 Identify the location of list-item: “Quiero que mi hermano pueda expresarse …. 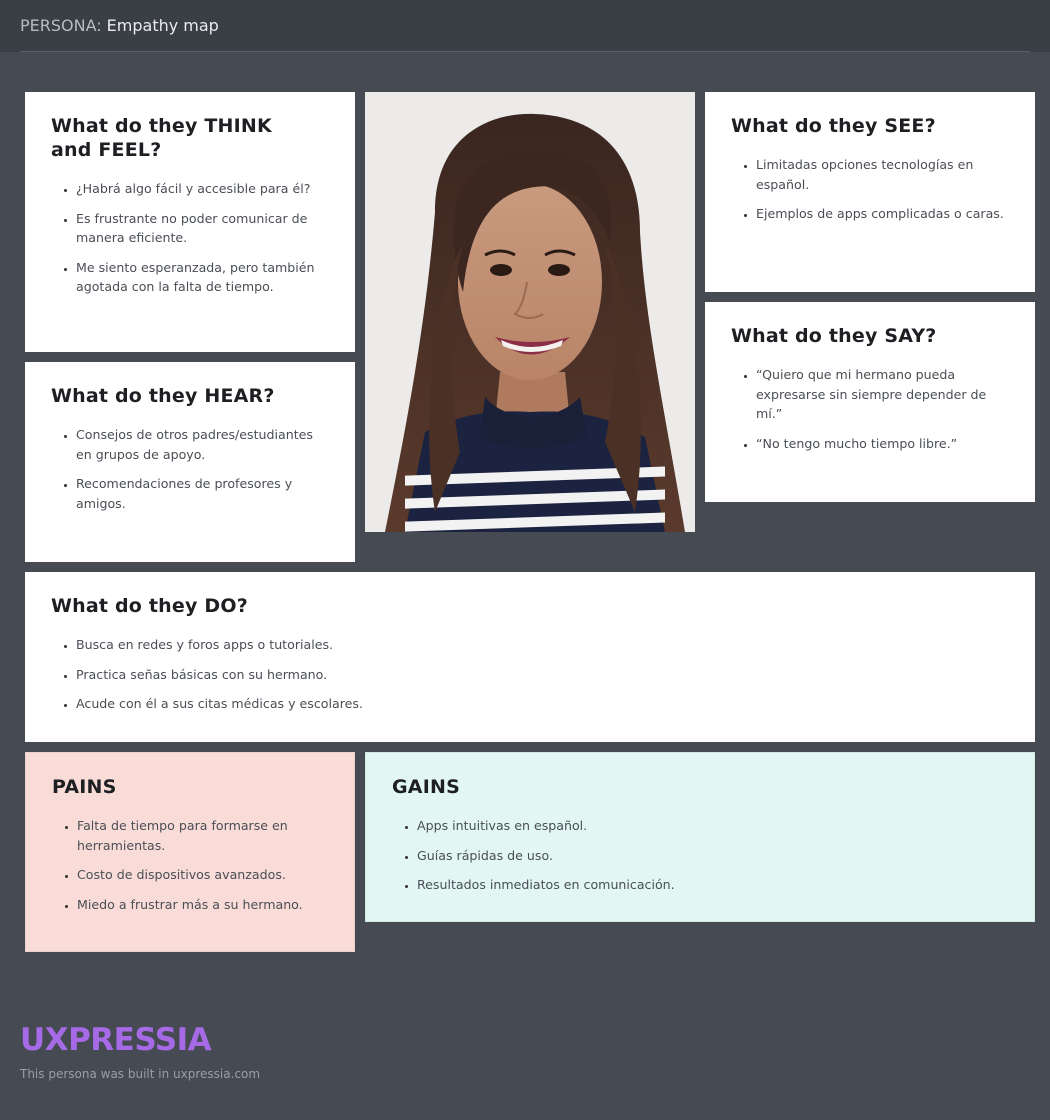
(882, 394).